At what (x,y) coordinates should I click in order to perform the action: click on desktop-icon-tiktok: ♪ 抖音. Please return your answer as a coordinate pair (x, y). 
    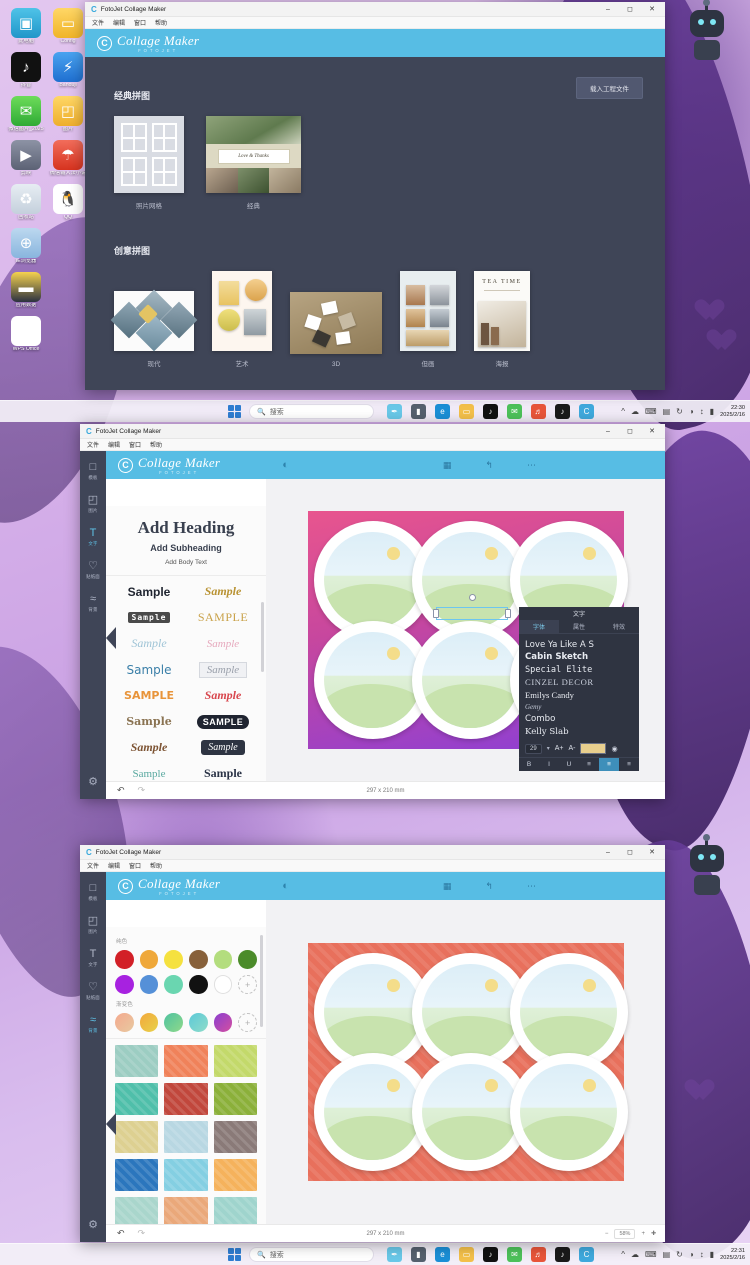
    Looking at the image, I should click on (26, 70).